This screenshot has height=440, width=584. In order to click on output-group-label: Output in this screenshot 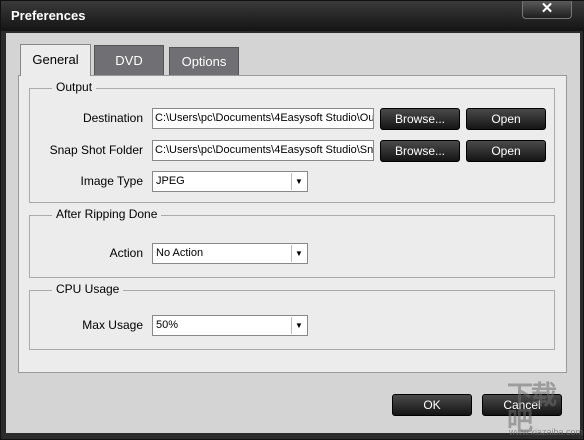, I will do `click(74, 87)`.